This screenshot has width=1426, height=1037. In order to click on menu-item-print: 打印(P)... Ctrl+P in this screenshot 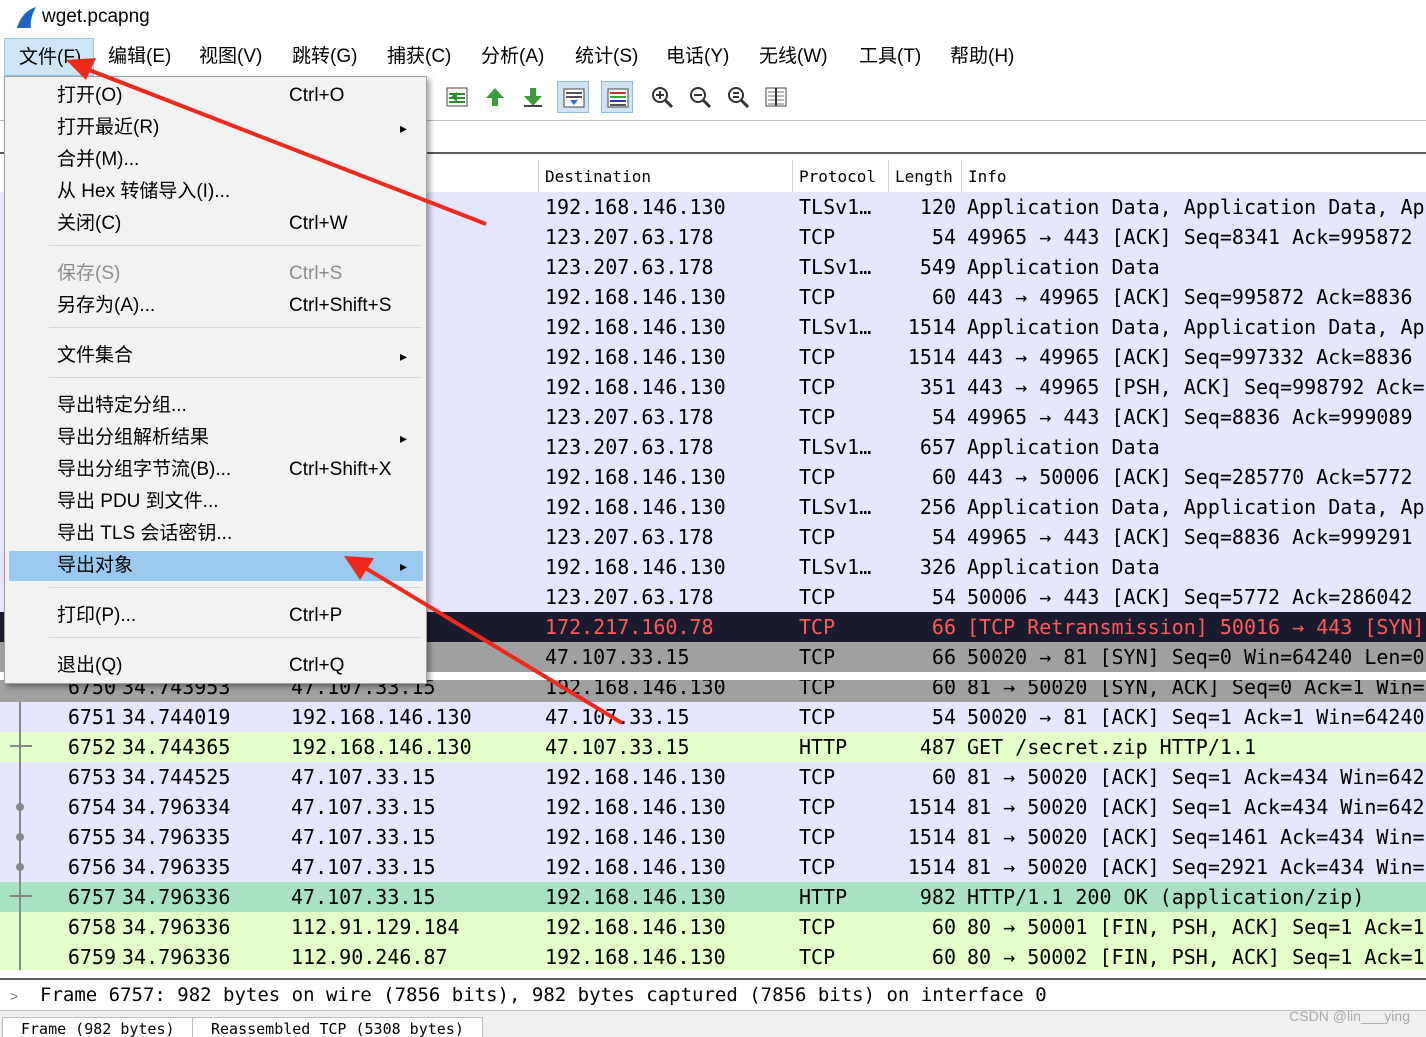, I will do `click(216, 616)`.